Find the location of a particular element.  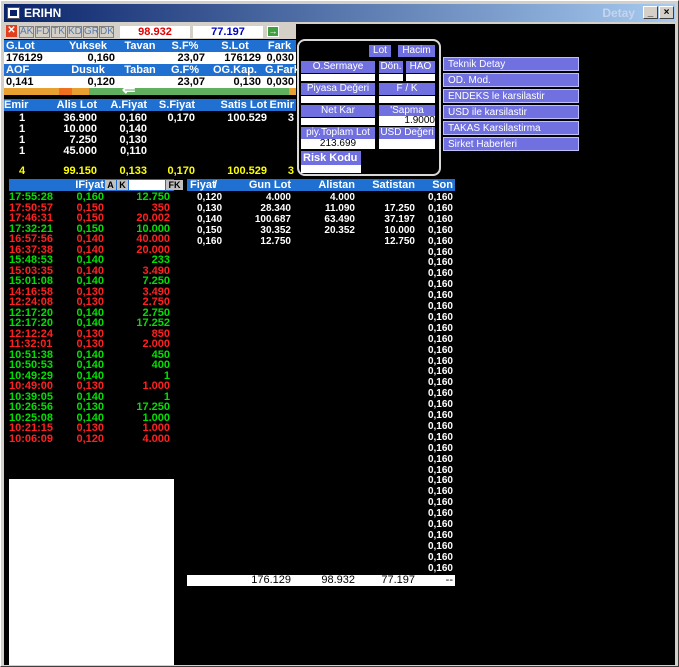

depth-total-cell: 0,170 is located at coordinates (181, 171).